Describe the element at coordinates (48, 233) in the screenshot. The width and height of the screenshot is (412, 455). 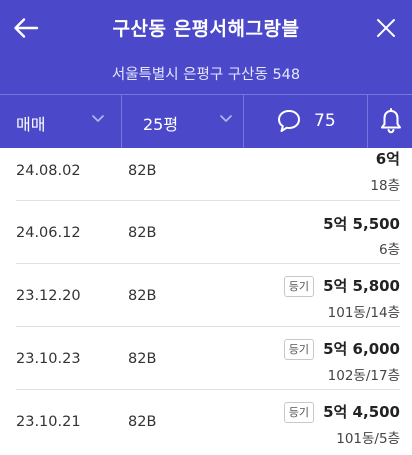
I see `transaction-date: 24.06.12` at that location.